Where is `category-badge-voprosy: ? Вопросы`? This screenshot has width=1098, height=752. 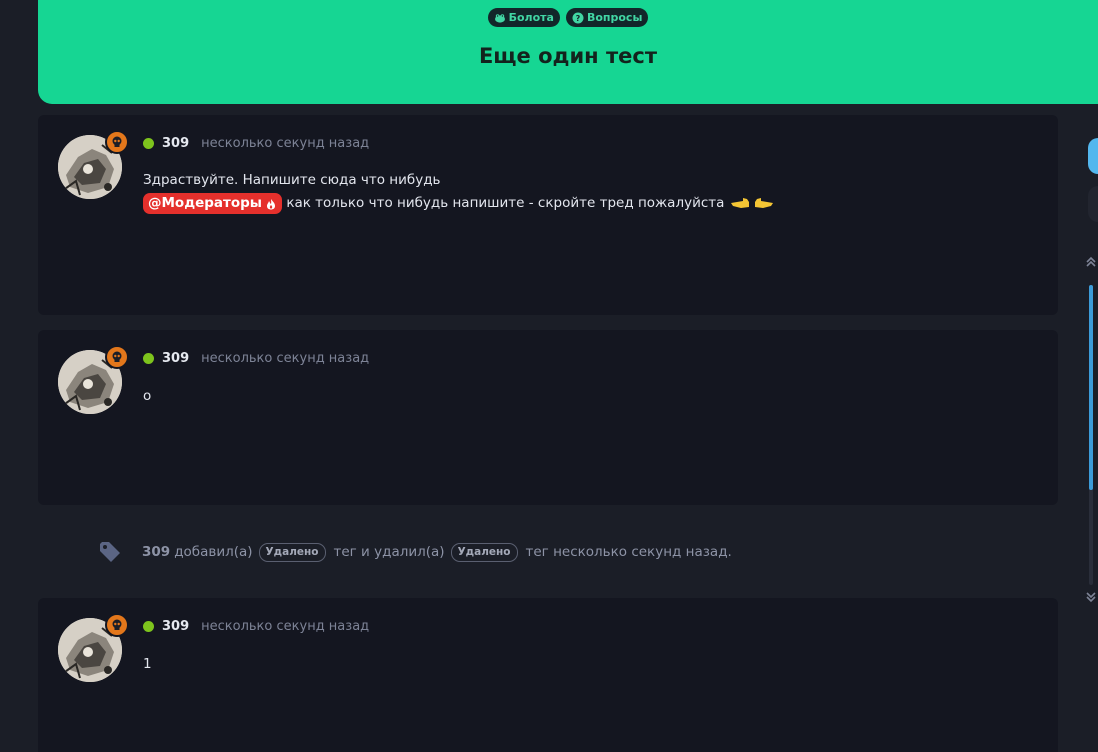 category-badge-voprosy: ? Вопросы is located at coordinates (607, 17).